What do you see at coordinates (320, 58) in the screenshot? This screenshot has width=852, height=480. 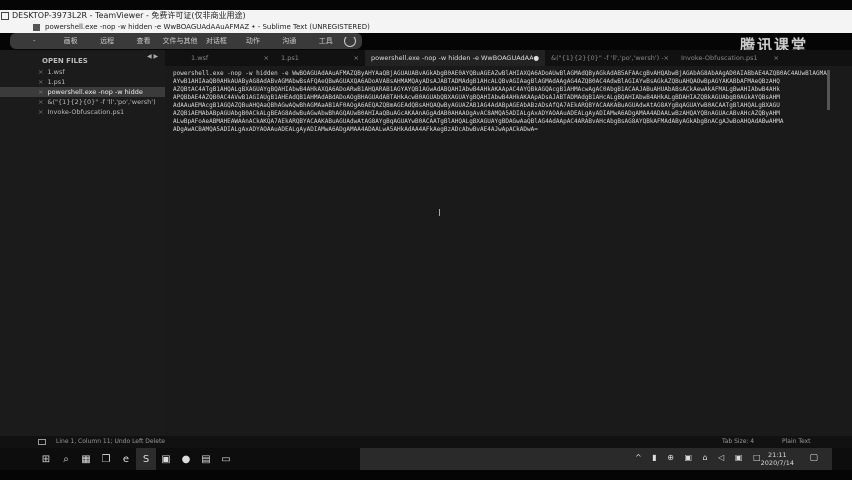 I see `tab: 1.ps1 ×` at bounding box center [320, 58].